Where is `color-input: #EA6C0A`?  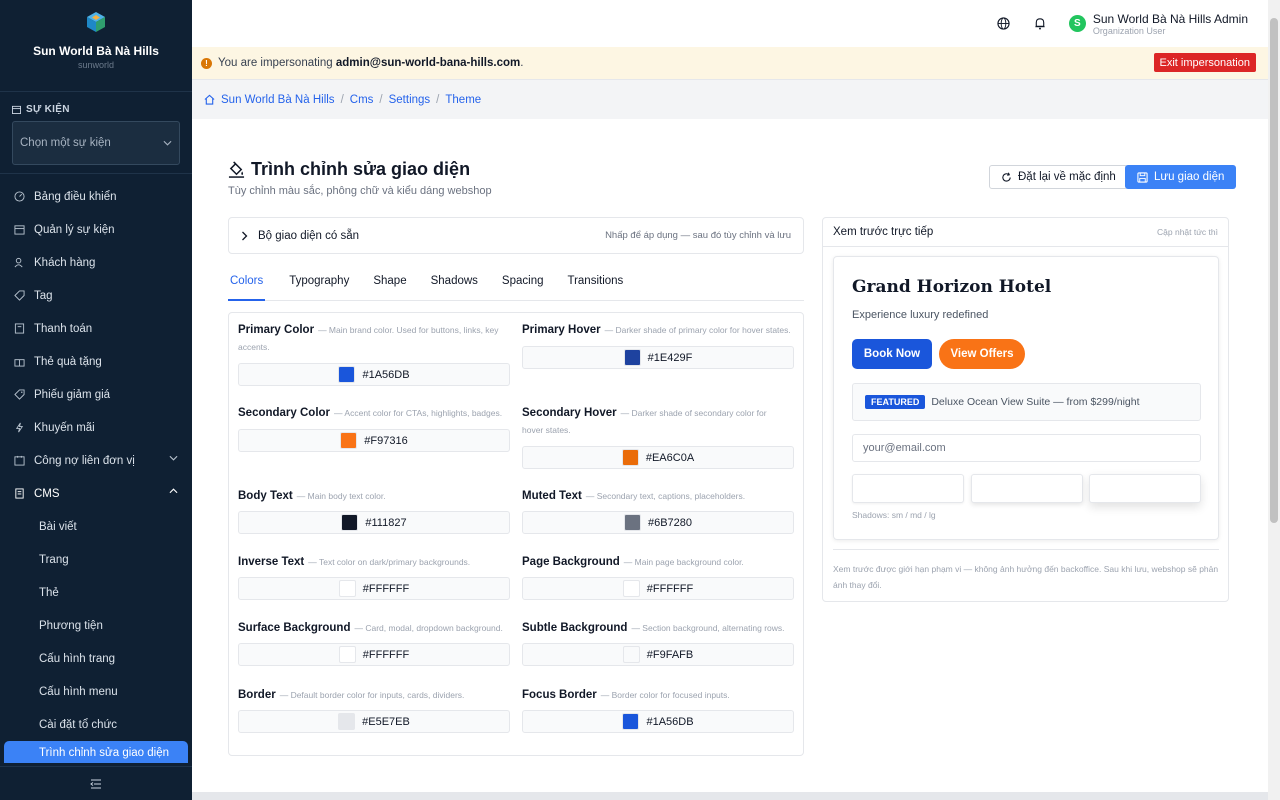 color-input: #EA6C0A is located at coordinates (658, 457).